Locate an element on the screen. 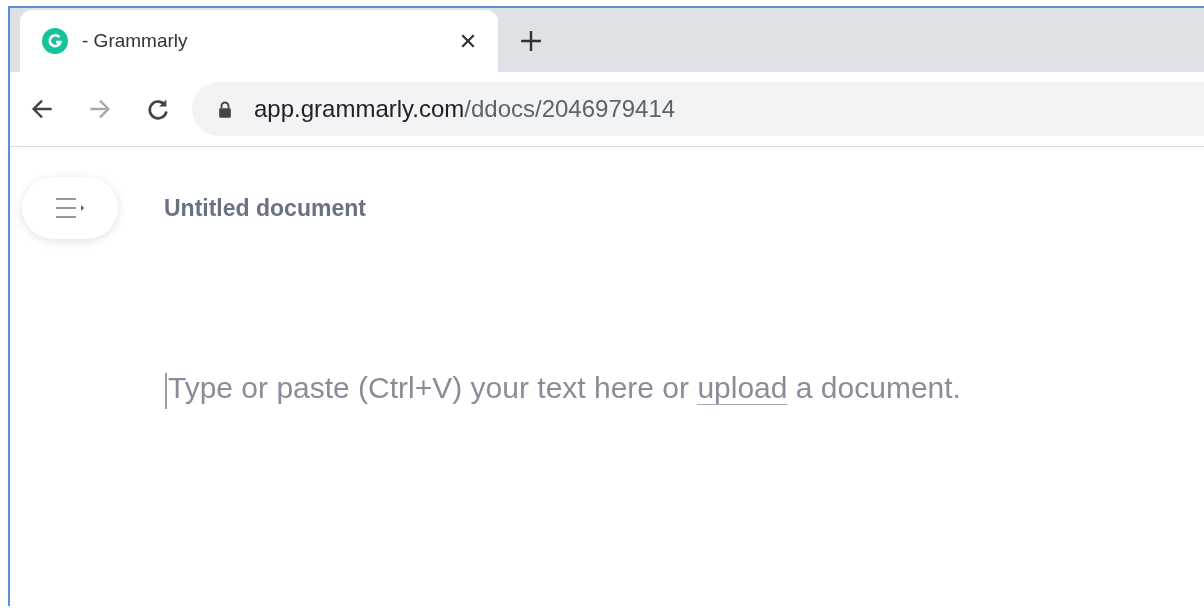 Image resolution: width=1204 pixels, height=608 pixels. menu-button is located at coordinates (70, 208).